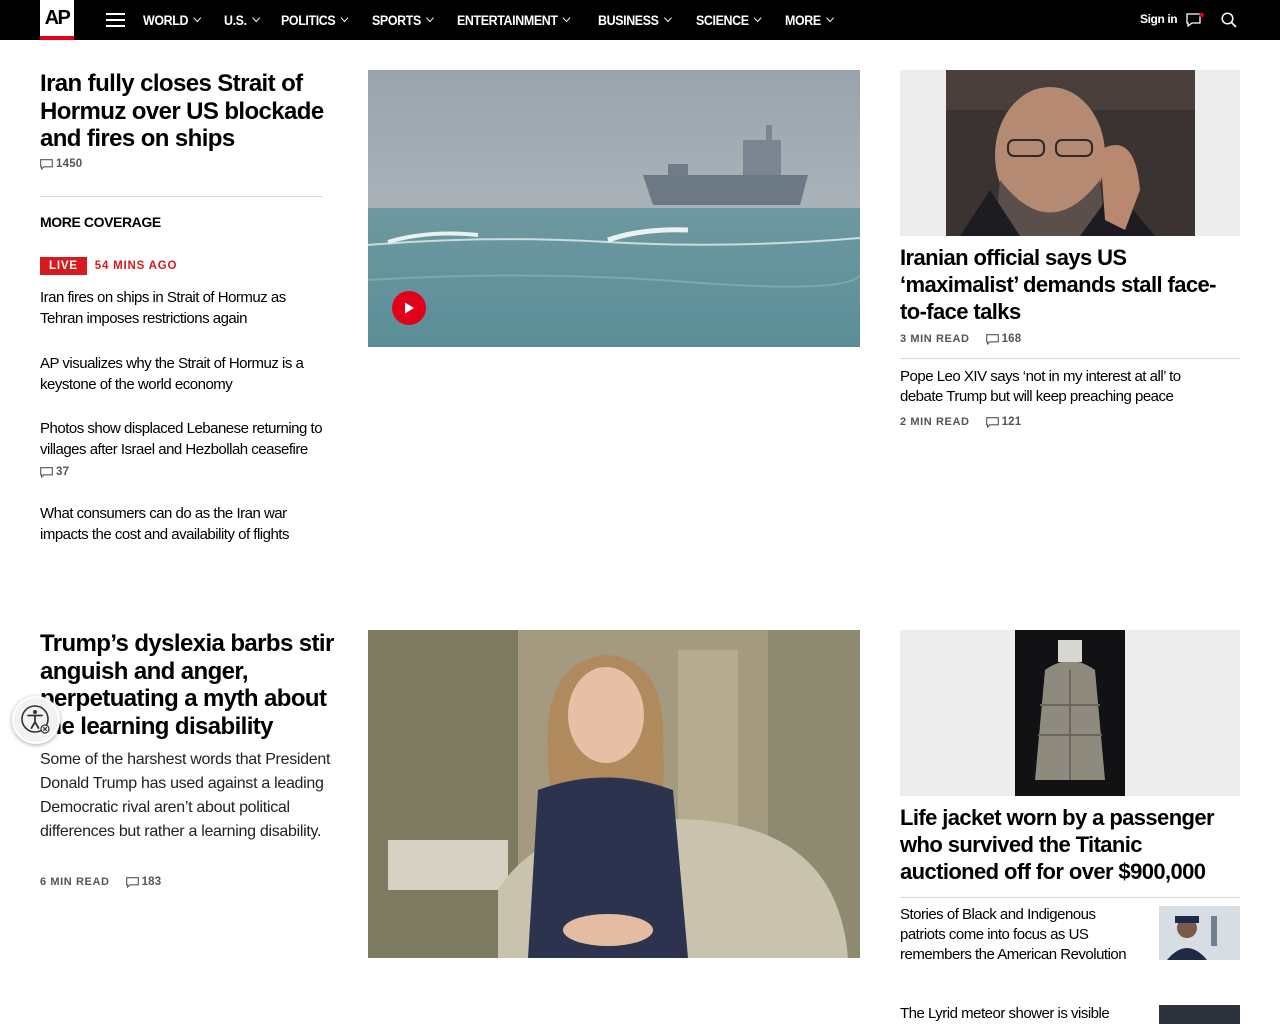 The image size is (1280, 1024). I want to click on coverage-link-comments: 37, so click(54, 472).